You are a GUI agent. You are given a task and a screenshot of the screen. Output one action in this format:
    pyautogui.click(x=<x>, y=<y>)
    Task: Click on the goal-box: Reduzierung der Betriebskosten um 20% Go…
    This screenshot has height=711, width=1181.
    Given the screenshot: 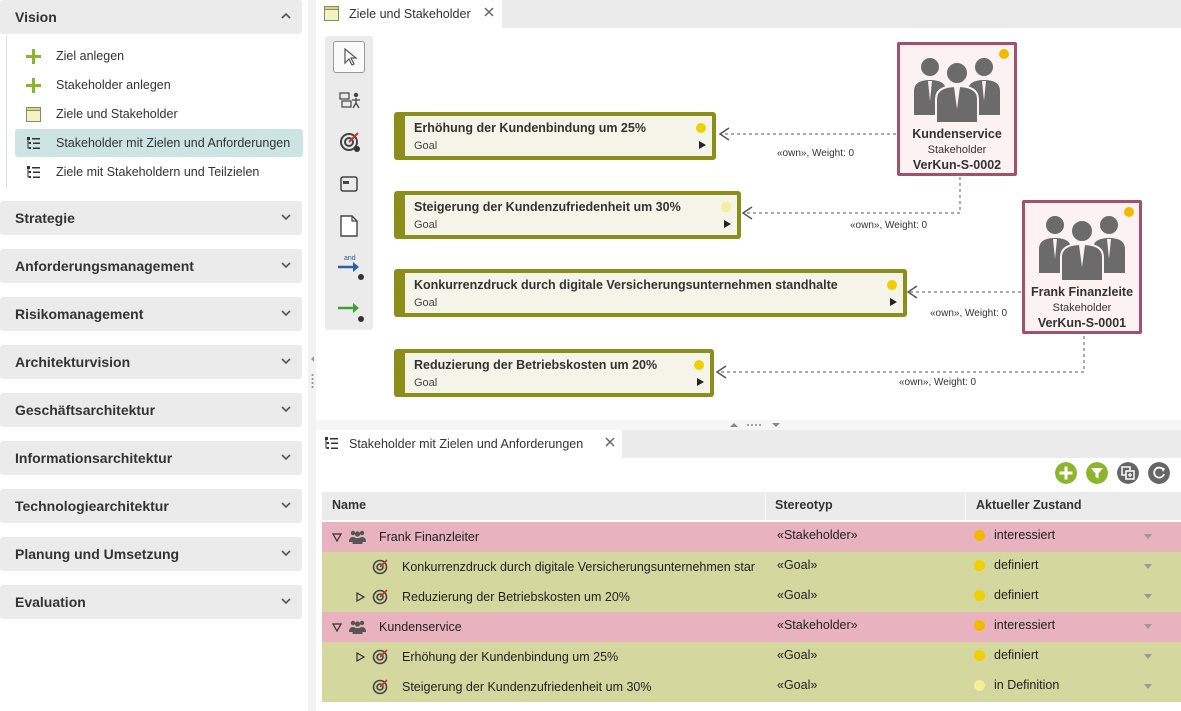 What is the action you would take?
    pyautogui.click(x=554, y=373)
    